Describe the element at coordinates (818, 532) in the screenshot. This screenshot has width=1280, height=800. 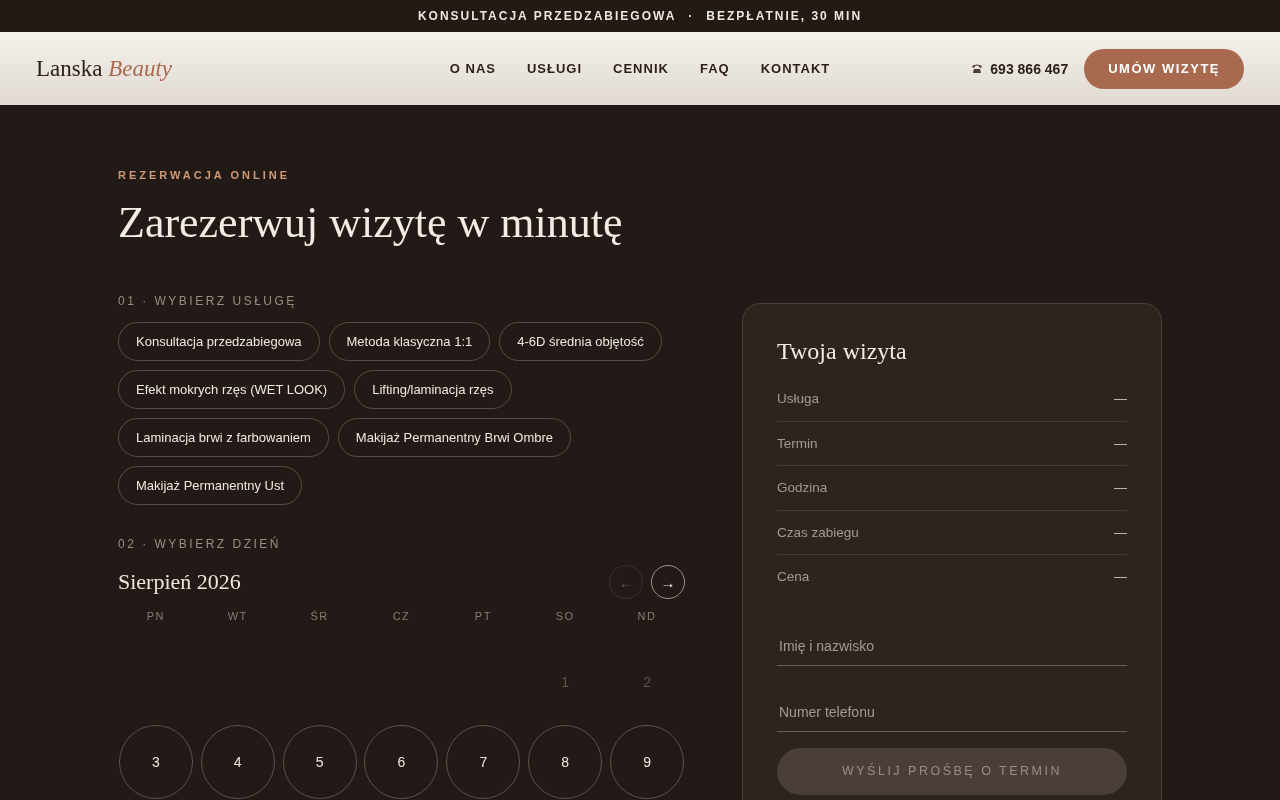
I see `summary-label: Czas zabiegu` at that location.